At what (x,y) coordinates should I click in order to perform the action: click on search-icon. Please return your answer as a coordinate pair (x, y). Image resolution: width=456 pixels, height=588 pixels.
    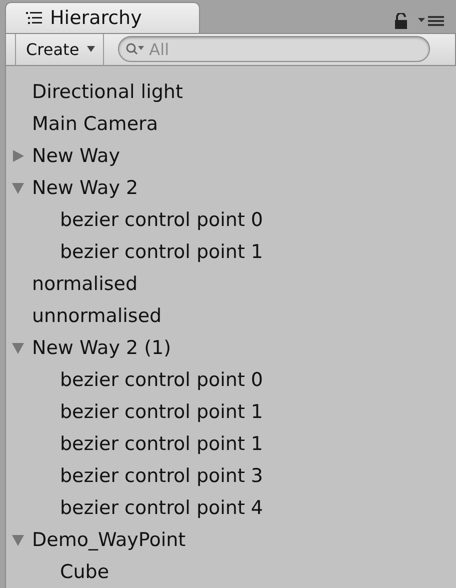
    Looking at the image, I should click on (136, 49).